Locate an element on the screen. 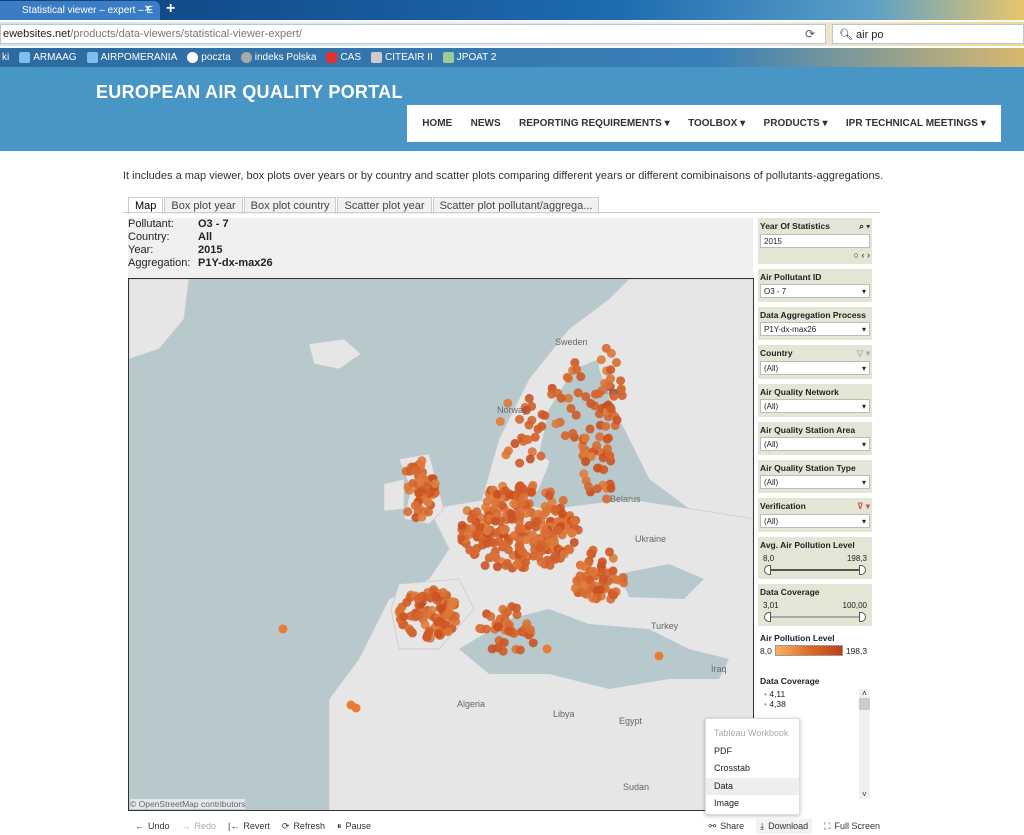 The image size is (1024, 835). new-tab-icon: + is located at coordinates (170, 9).